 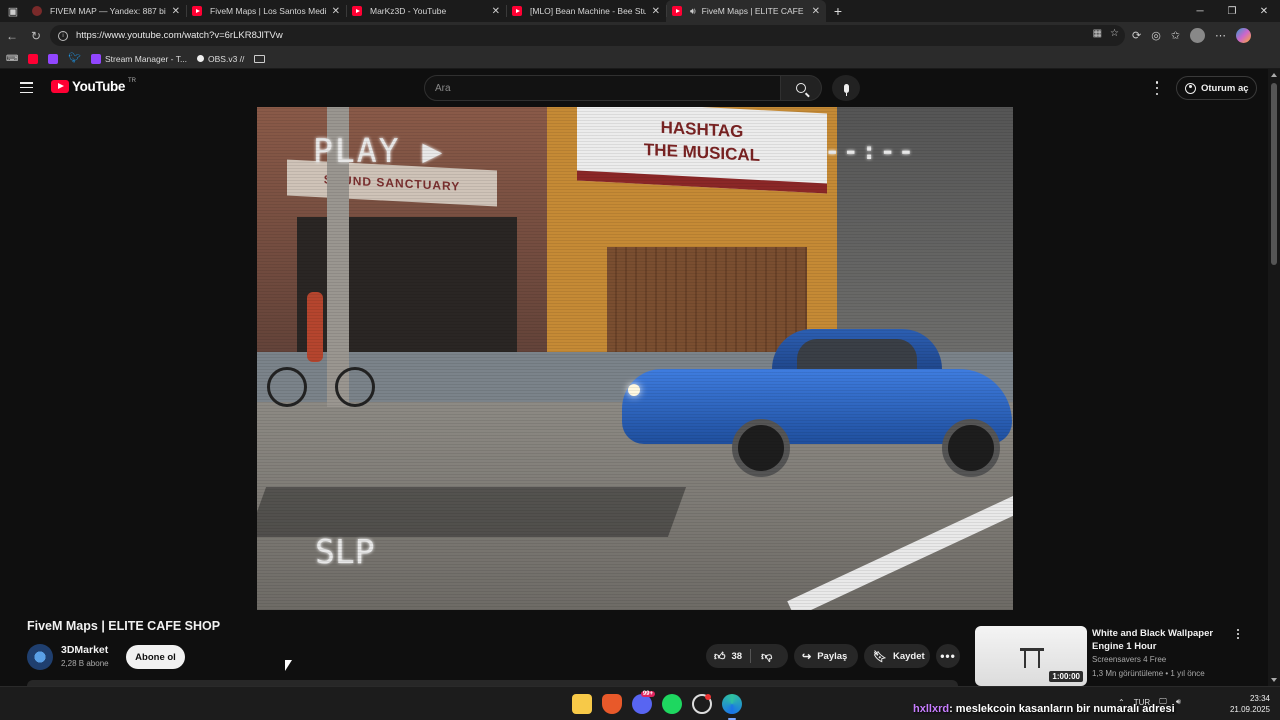 I want to click on save-button: 🔖︎ Kaydet, so click(x=897, y=656).